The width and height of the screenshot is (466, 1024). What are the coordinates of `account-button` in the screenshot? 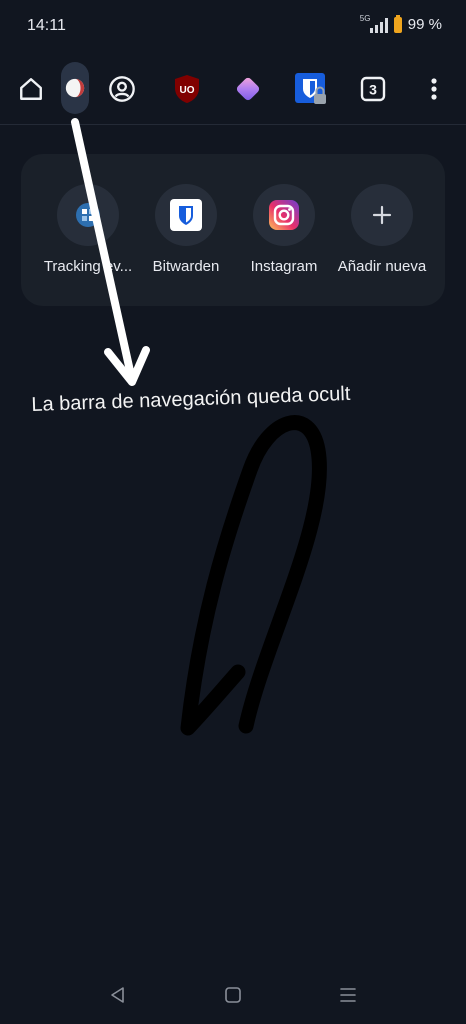 It's located at (122, 89).